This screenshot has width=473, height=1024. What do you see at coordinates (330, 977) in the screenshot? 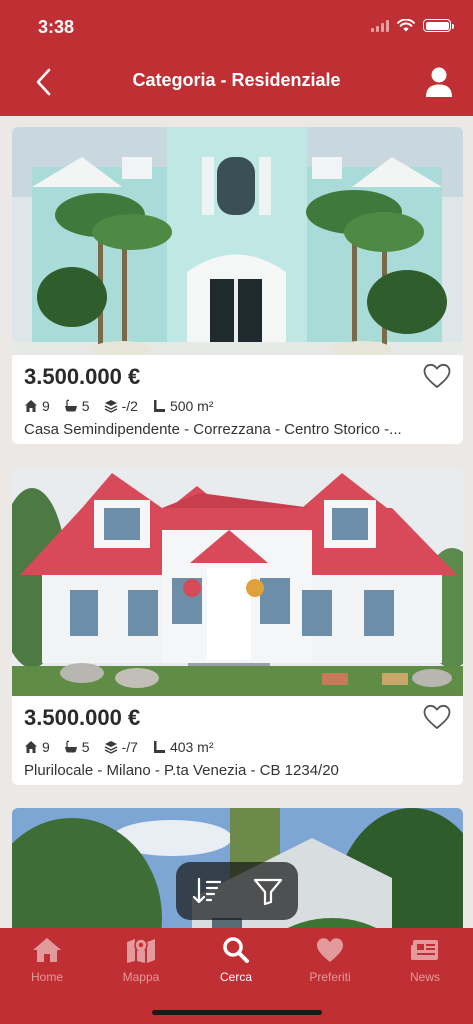
I see `tab-favorites-label: Preferiti` at bounding box center [330, 977].